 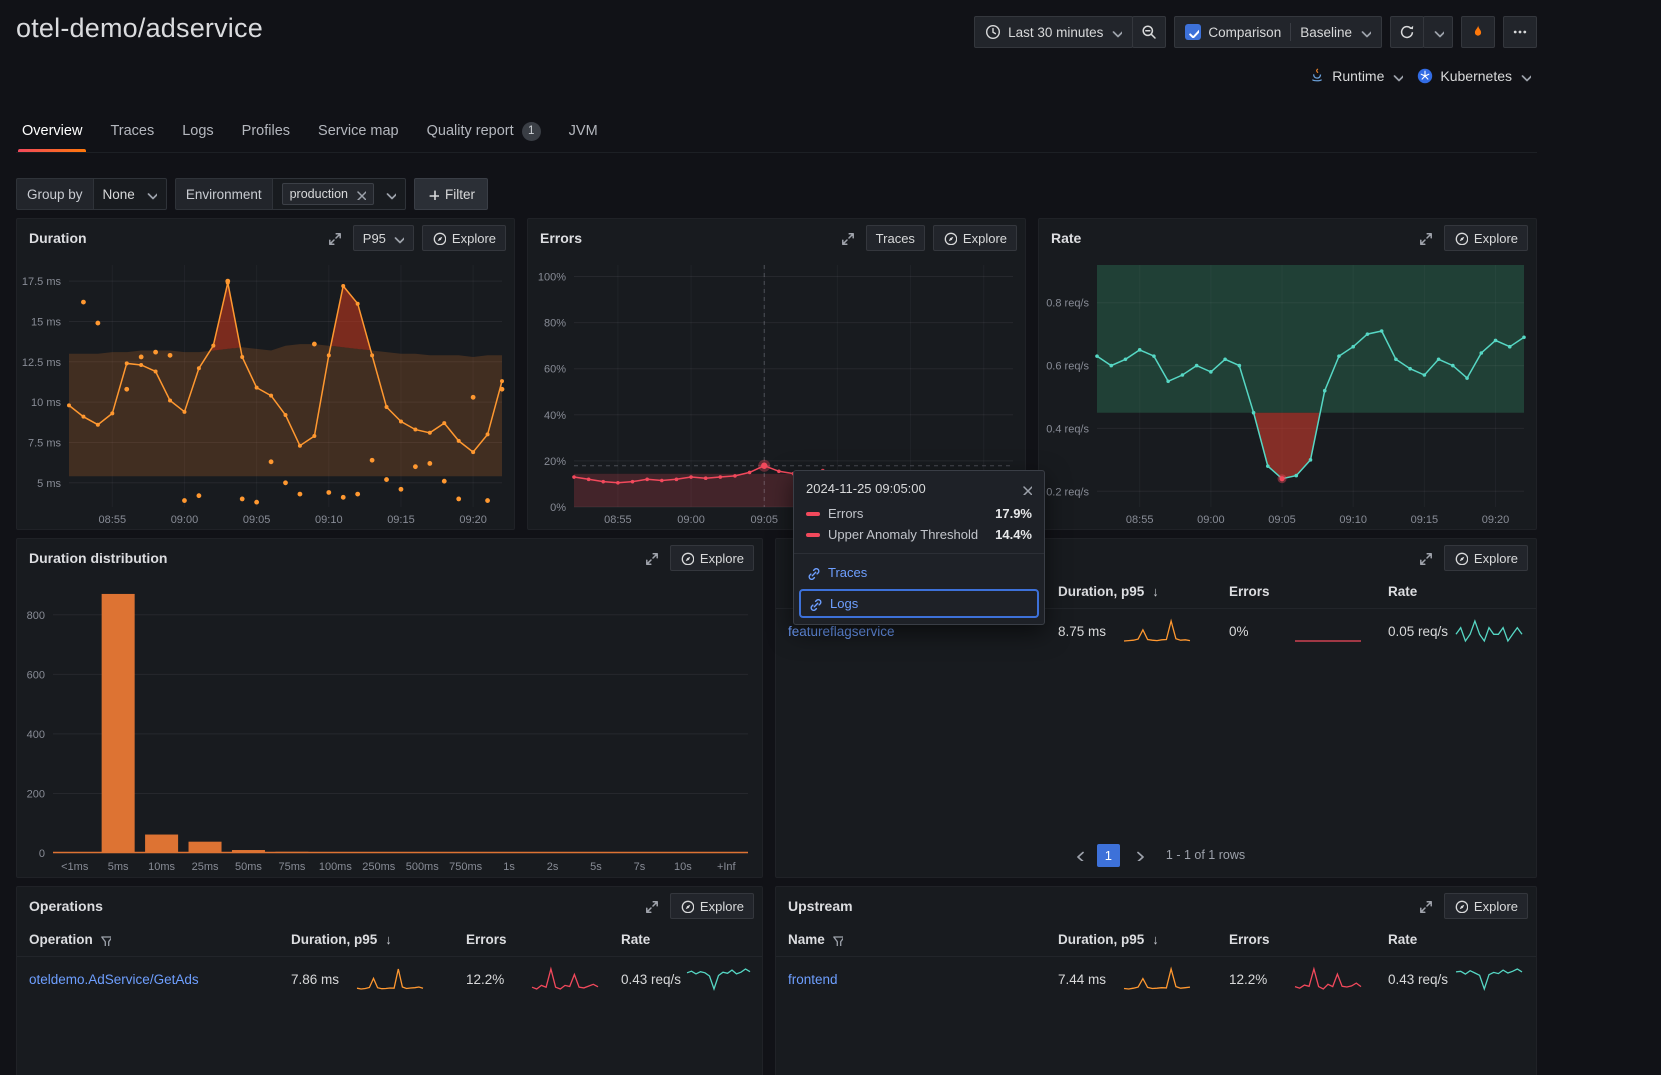 I want to click on svg-text: 50ms, so click(x=248, y=867).